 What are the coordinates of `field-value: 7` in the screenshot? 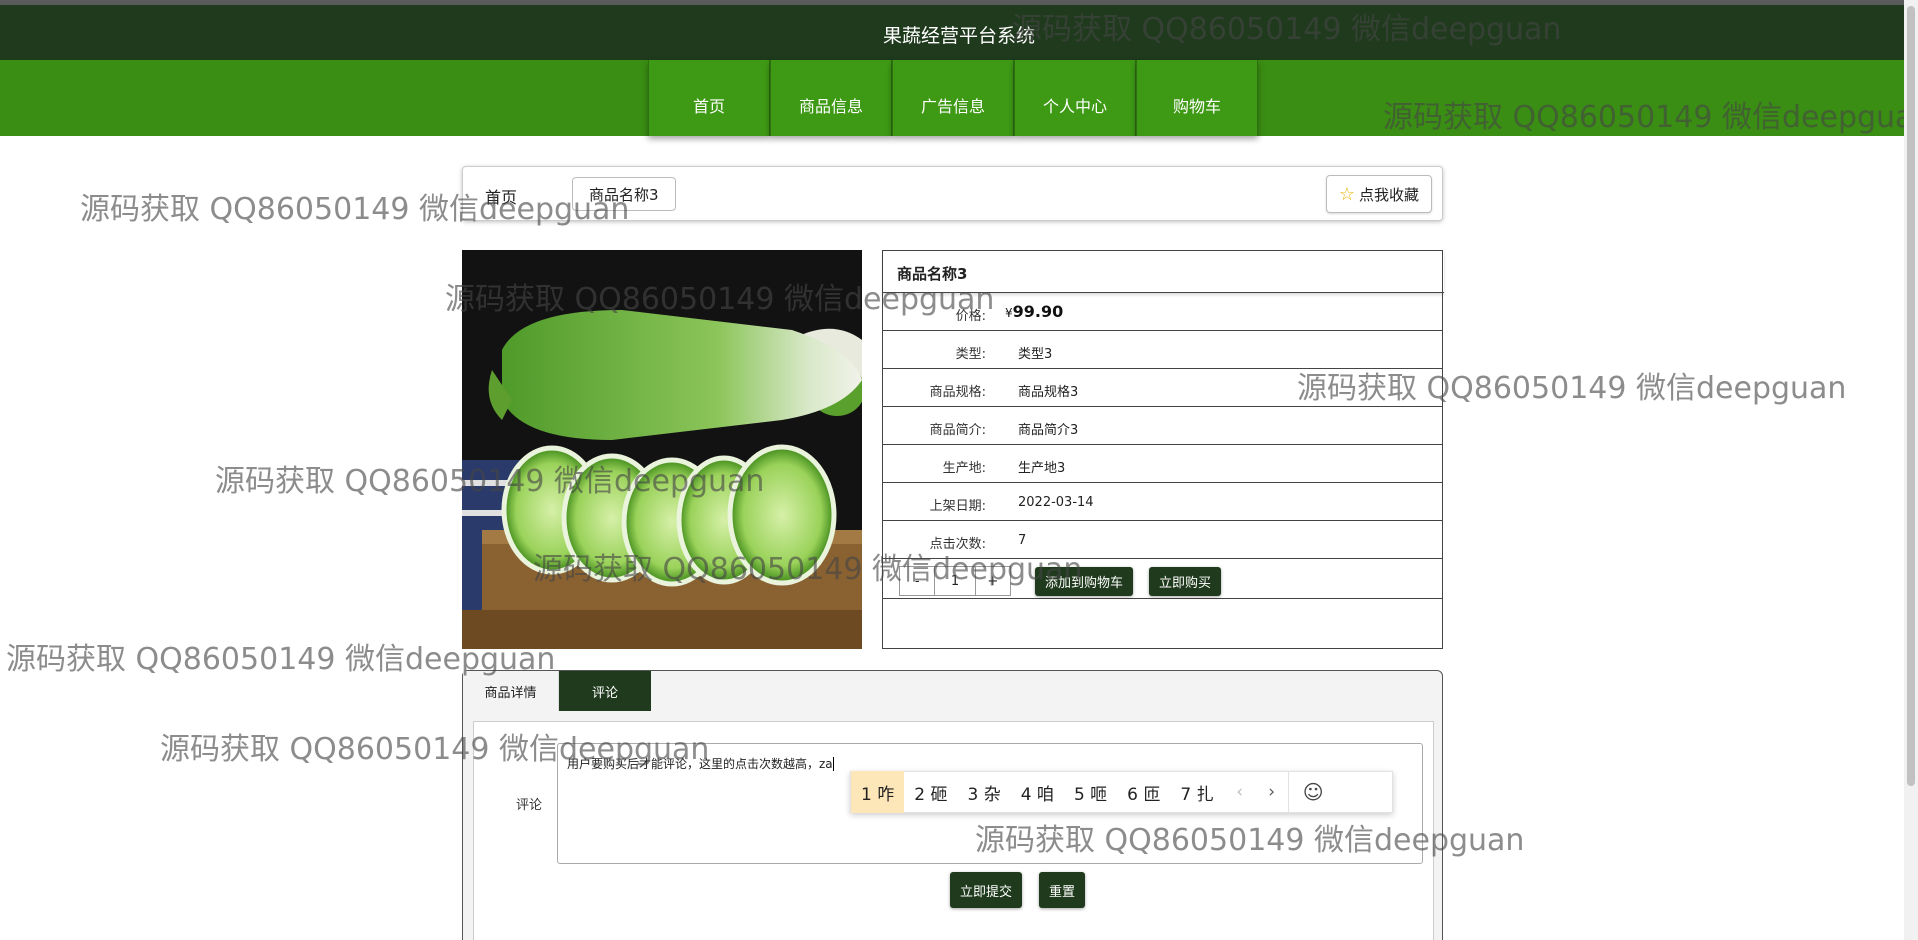 It's located at (1022, 540).